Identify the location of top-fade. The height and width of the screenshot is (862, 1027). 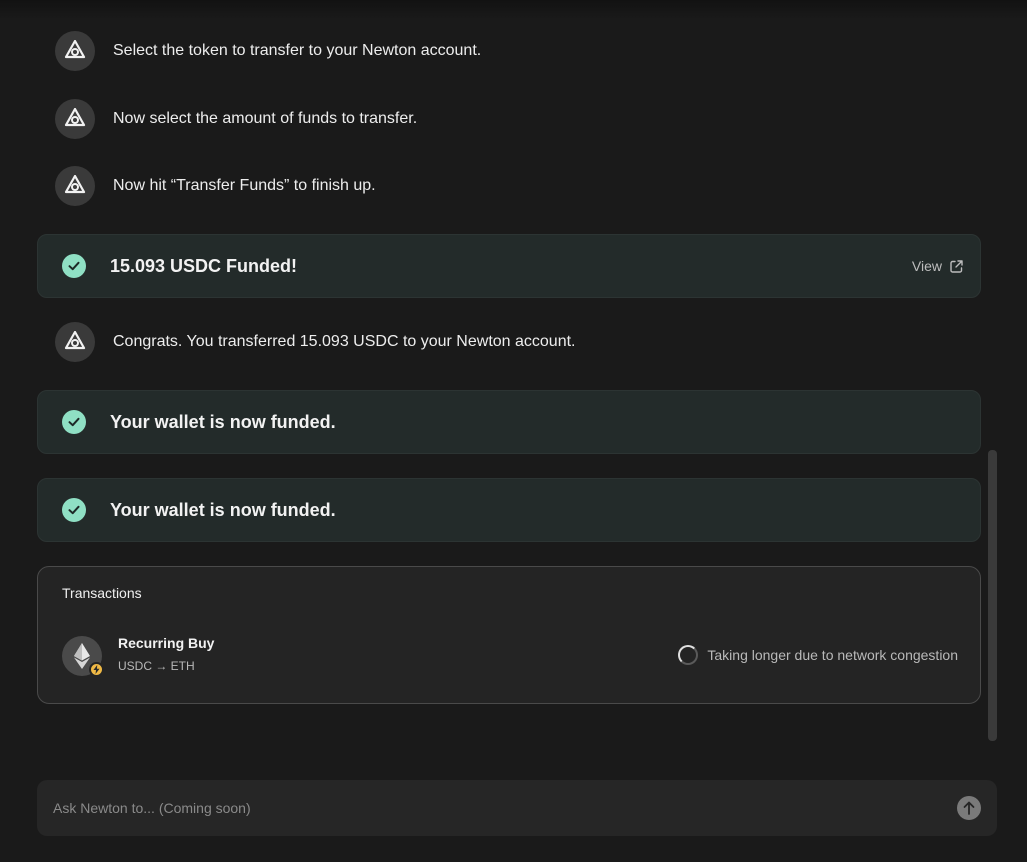
(513, 10).